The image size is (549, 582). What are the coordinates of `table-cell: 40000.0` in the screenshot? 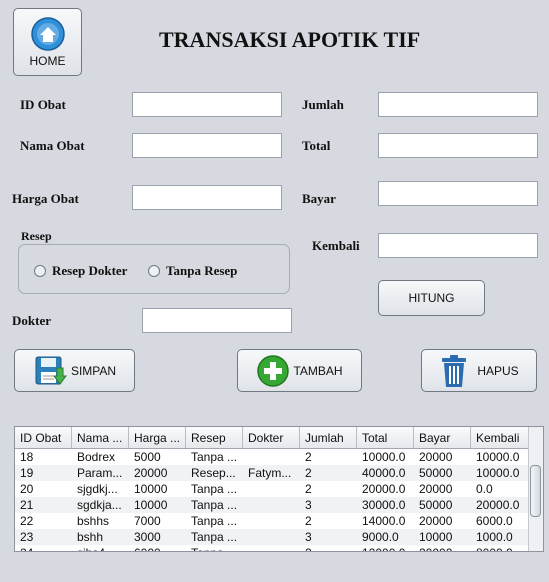 It's located at (384, 473).